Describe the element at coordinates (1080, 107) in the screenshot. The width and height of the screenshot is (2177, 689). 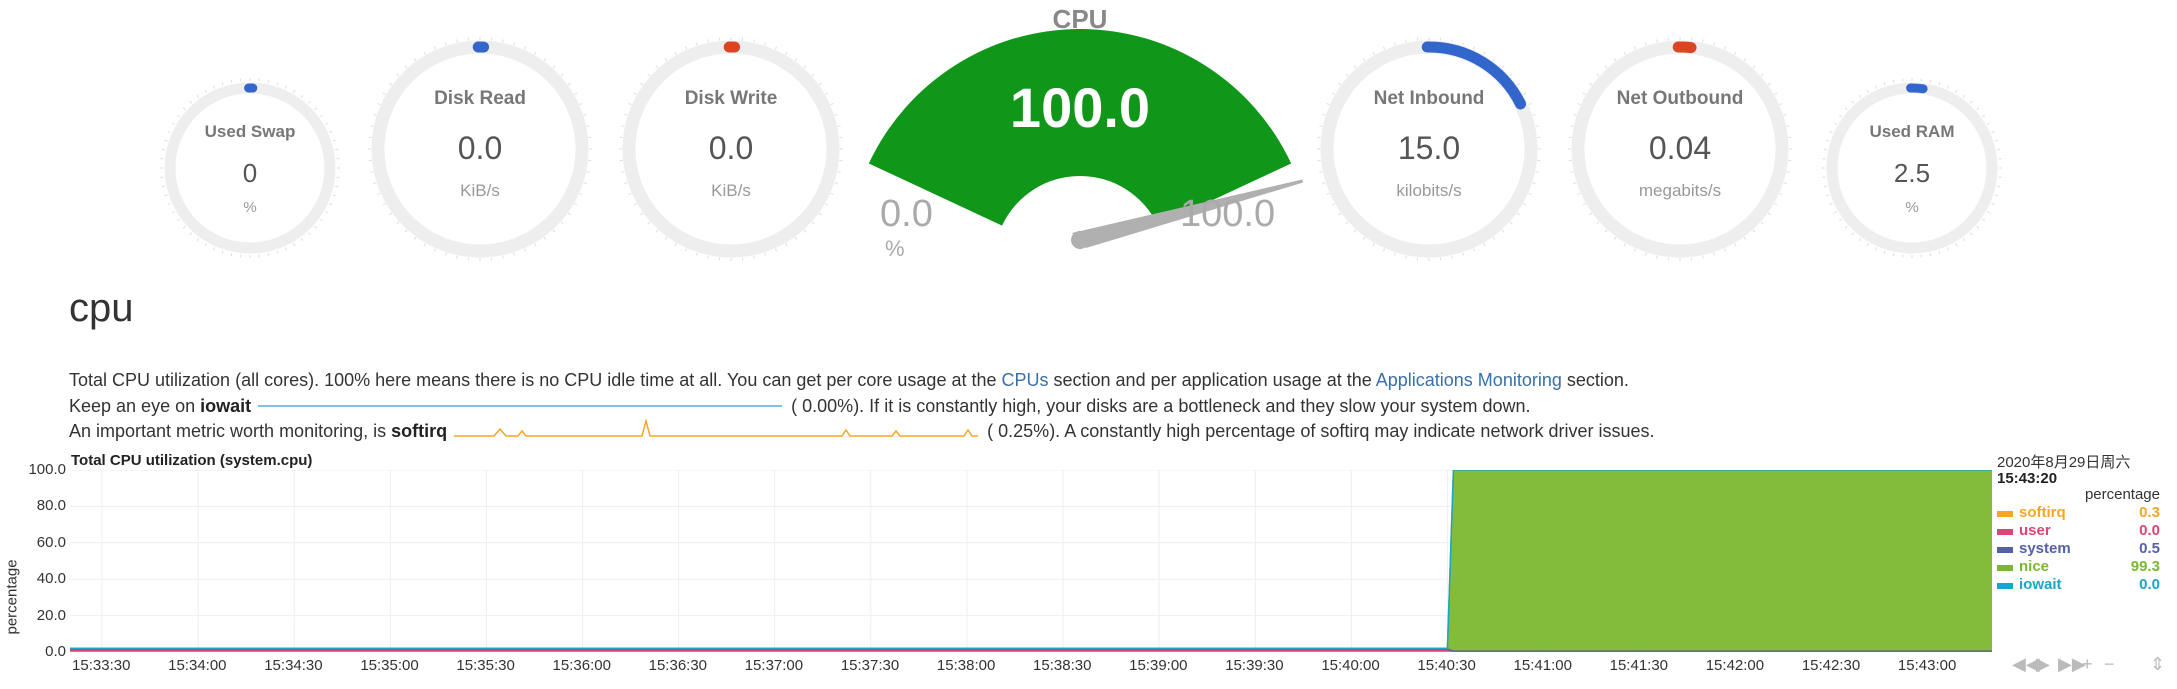
I see `cpu-gauge-value: 100.0` at that location.